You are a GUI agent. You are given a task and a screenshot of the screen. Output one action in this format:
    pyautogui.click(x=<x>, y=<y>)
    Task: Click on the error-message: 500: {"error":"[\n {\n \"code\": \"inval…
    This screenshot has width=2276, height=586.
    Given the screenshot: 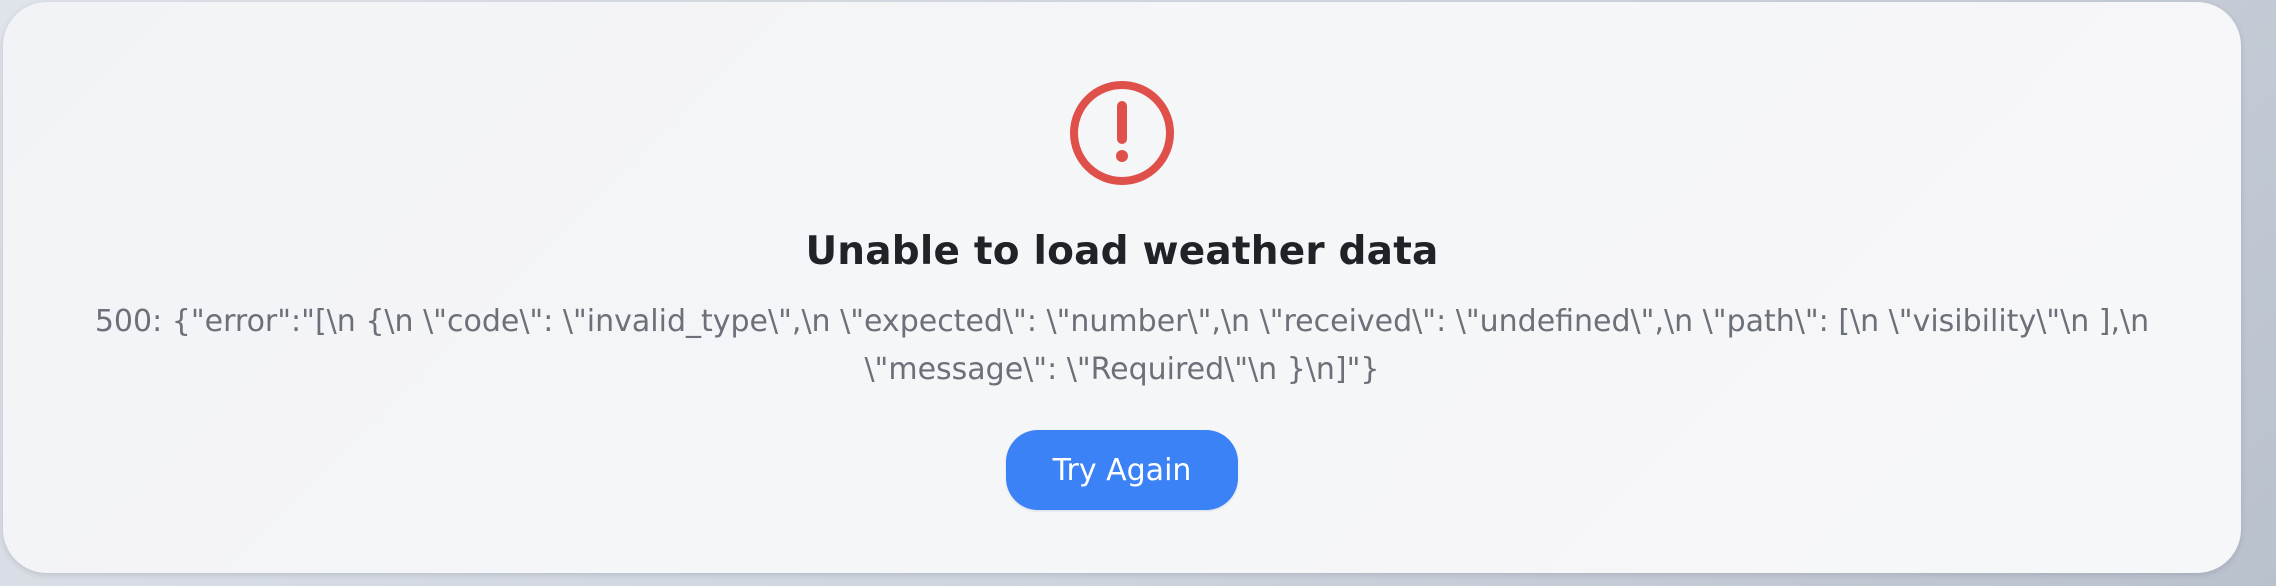 What is the action you would take?
    pyautogui.click(x=1122, y=345)
    